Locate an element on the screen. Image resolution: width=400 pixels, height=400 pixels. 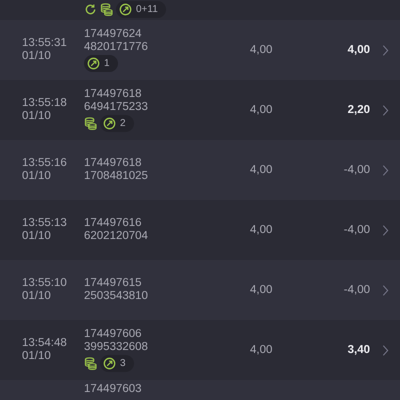
bet-time: 13:55:16 is located at coordinates (45, 163).